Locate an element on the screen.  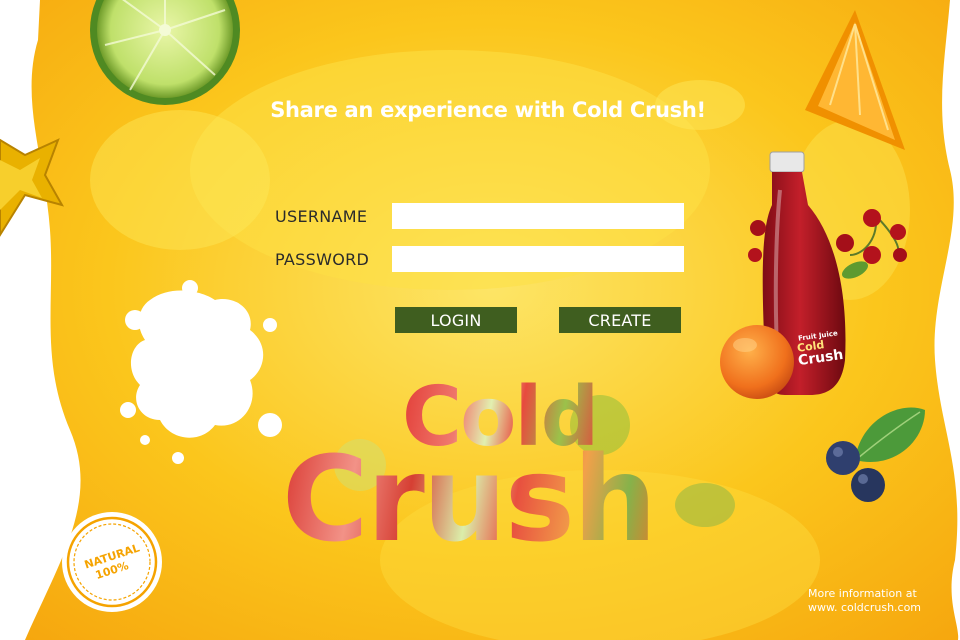
natural-badge: NATURAL 100% is located at coordinates (112, 562).